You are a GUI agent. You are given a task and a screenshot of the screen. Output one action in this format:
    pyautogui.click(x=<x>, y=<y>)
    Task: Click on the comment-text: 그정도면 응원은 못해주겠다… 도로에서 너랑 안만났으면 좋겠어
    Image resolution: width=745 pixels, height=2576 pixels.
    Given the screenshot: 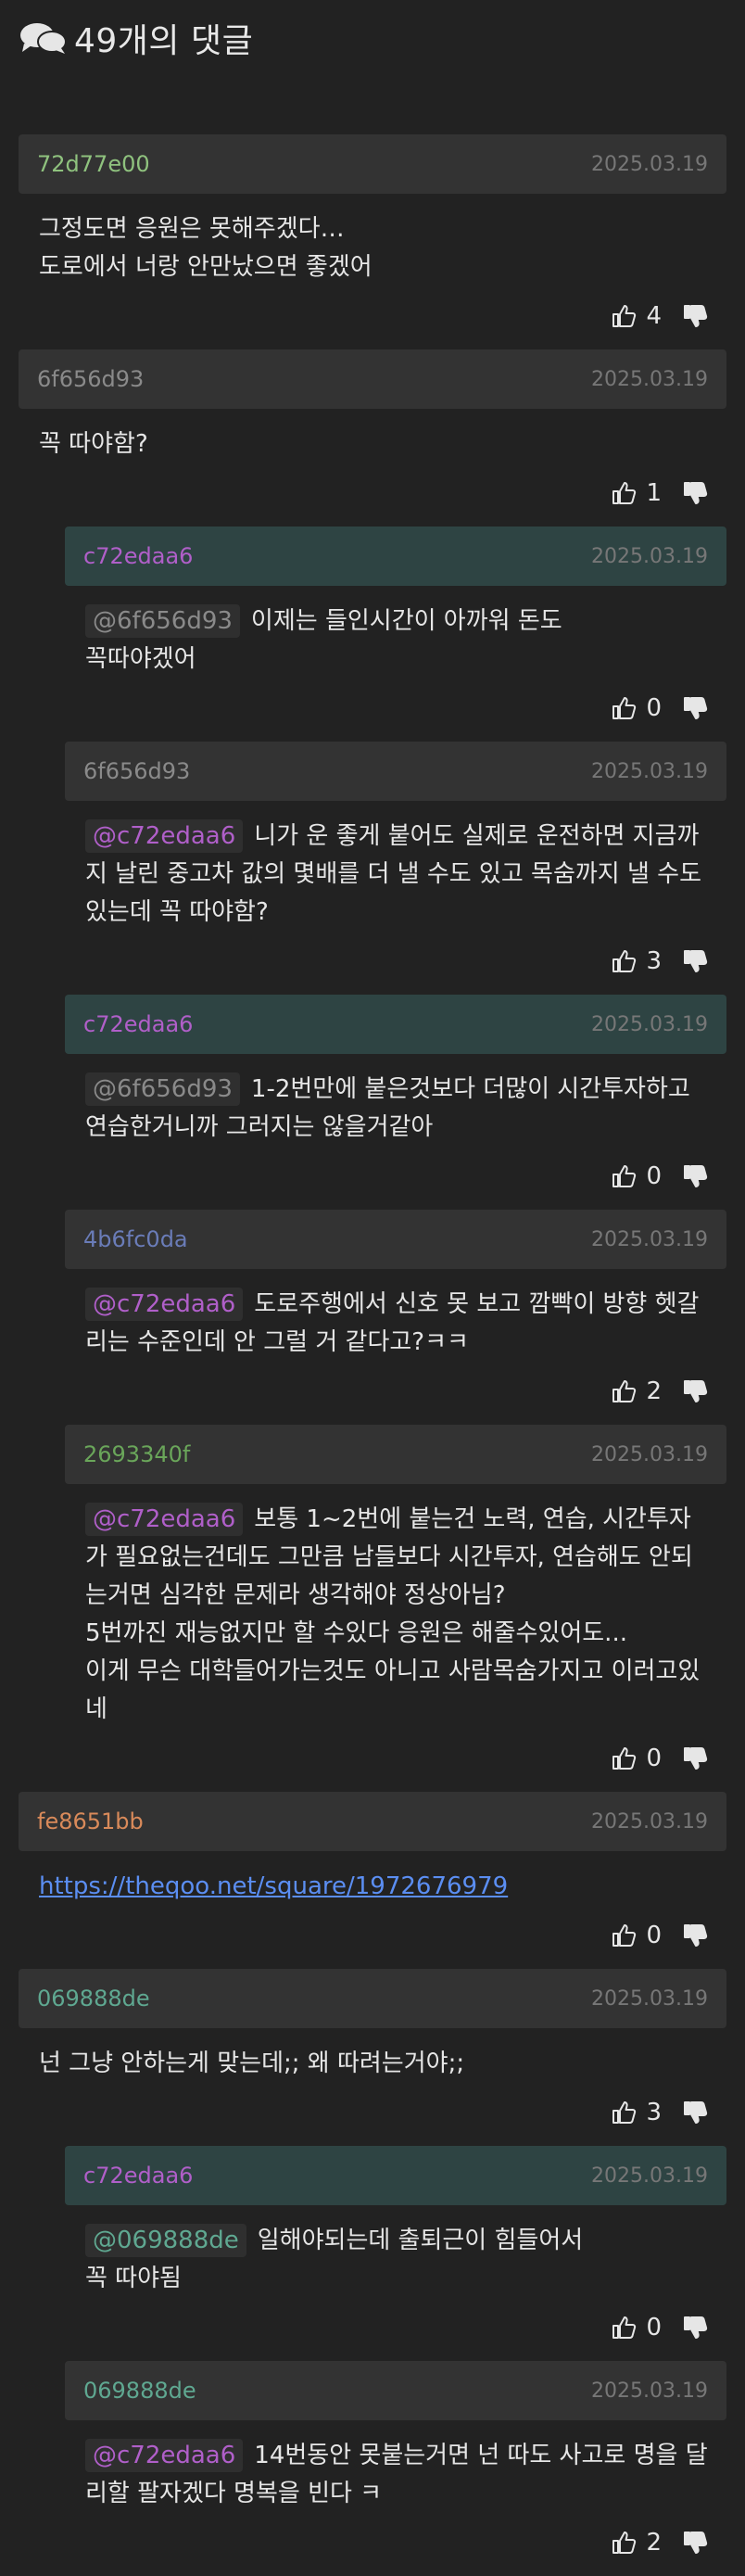 What is the action you would take?
    pyautogui.click(x=205, y=248)
    